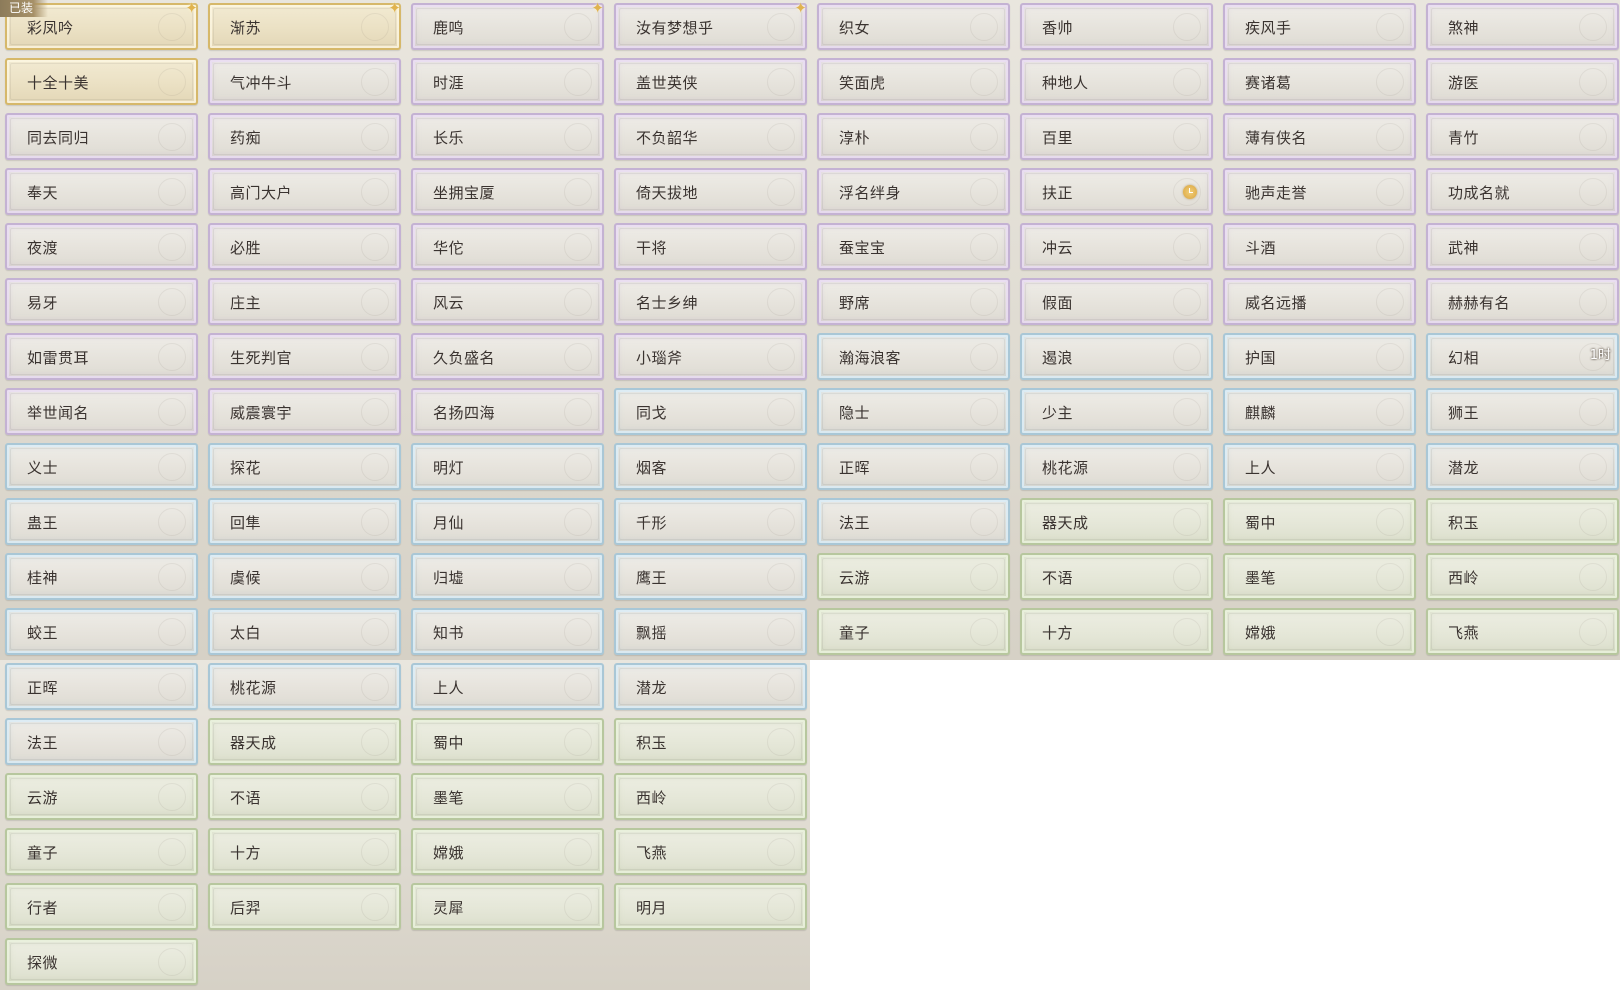 The image size is (1620, 990). Describe the element at coordinates (710, 25) in the screenshot. I see `title-card: 汝有梦想乎 ✦` at that location.